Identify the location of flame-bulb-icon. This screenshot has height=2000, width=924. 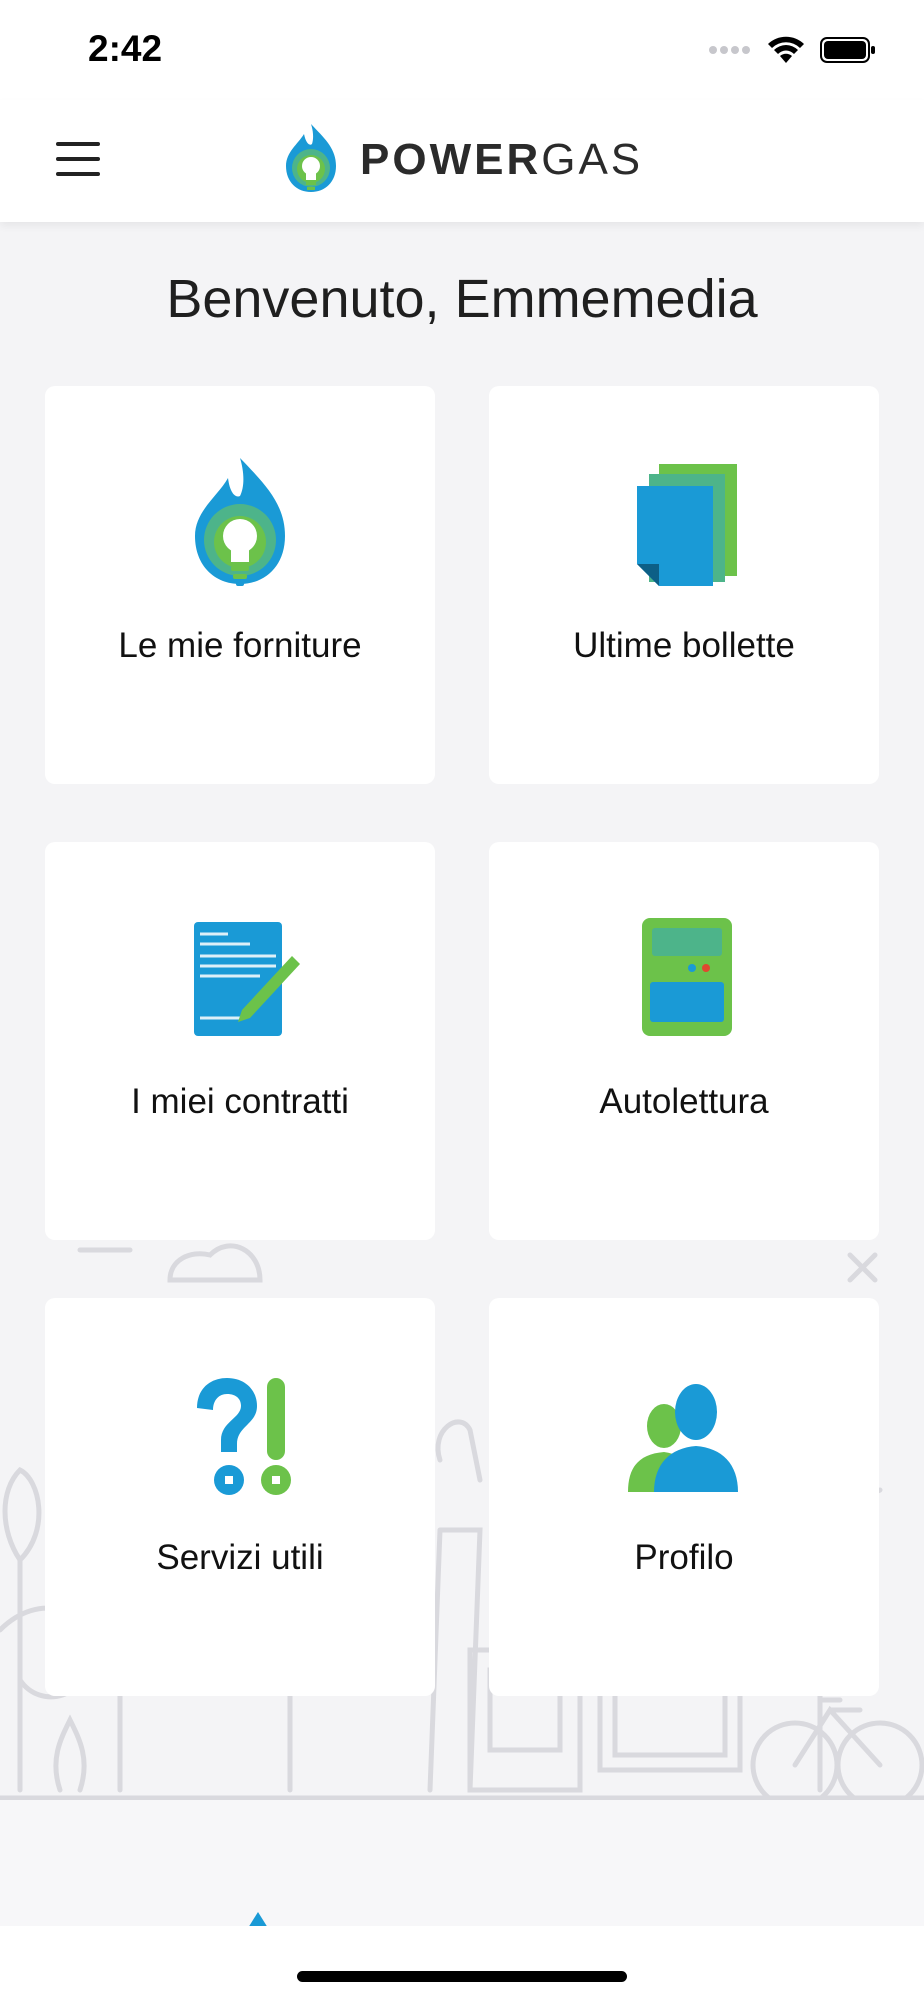
(240, 523).